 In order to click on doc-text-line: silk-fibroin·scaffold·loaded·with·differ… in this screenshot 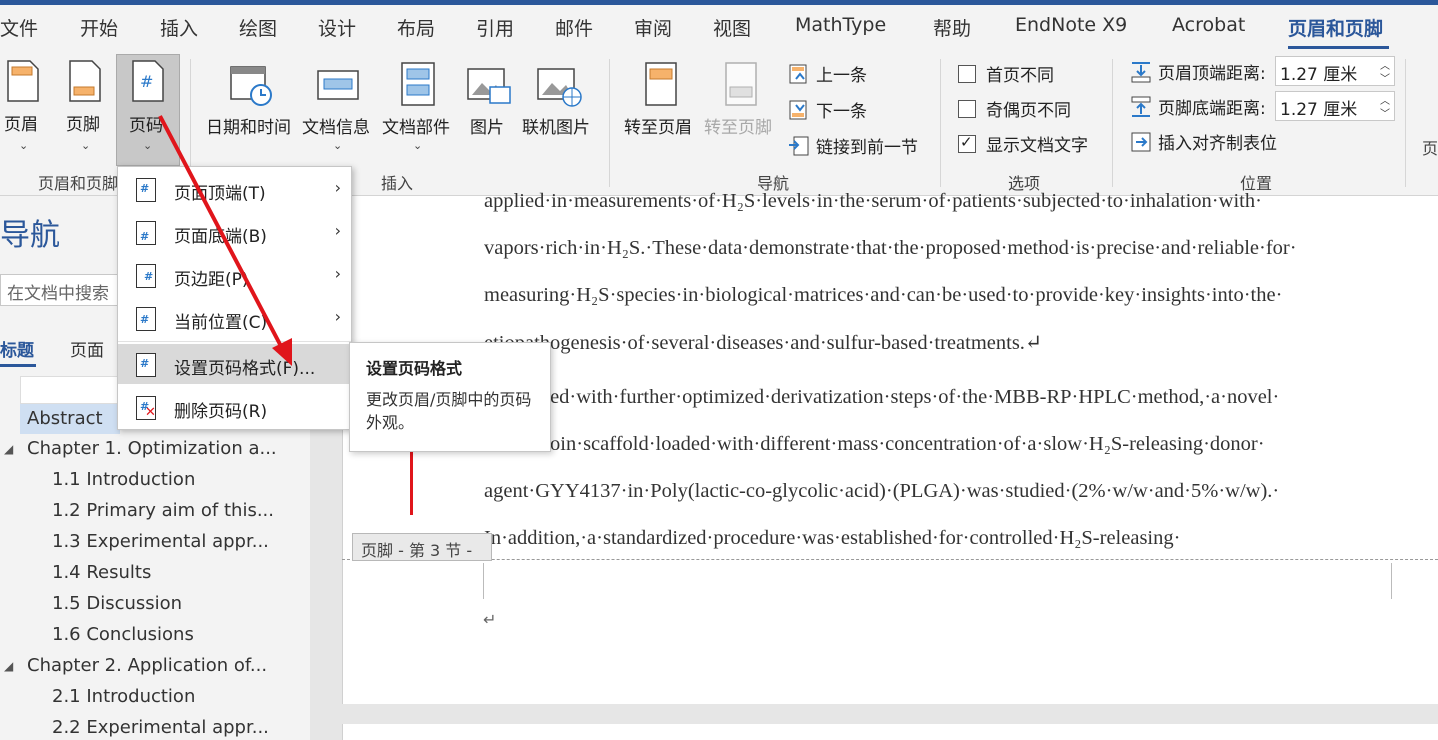, I will do `click(874, 444)`.